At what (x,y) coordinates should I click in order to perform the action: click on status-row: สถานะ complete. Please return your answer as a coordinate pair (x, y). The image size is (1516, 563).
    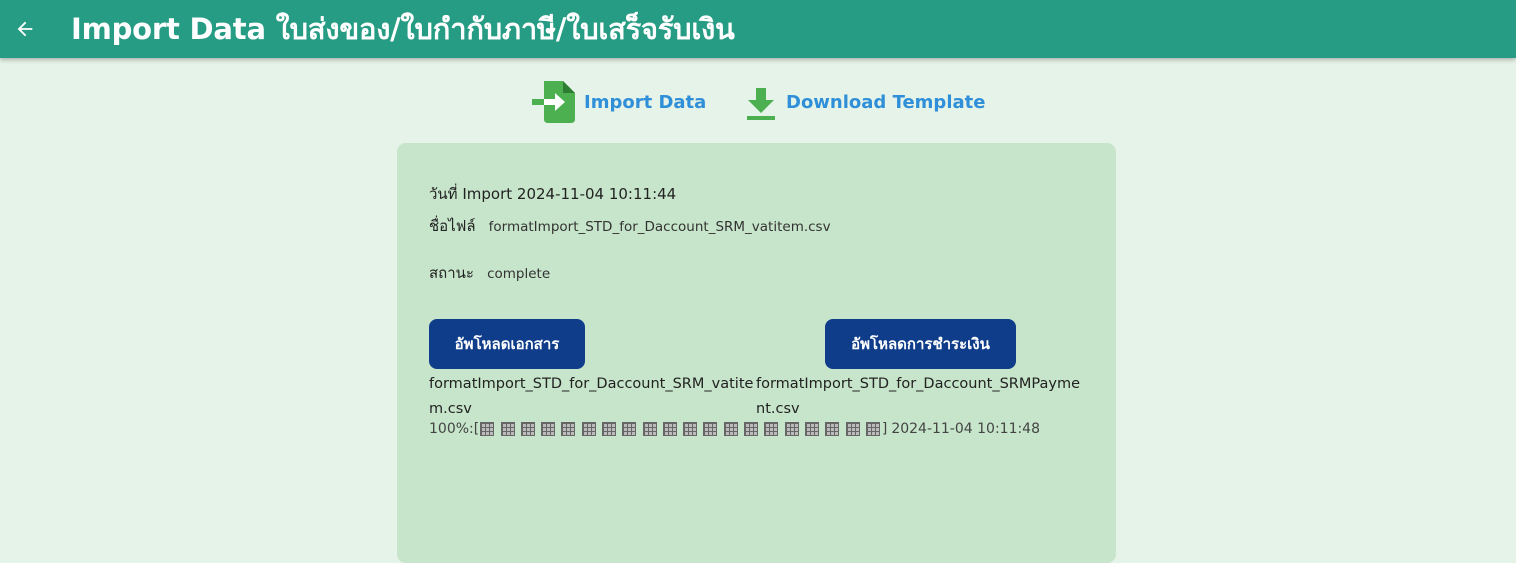
    Looking at the image, I should click on (489, 273).